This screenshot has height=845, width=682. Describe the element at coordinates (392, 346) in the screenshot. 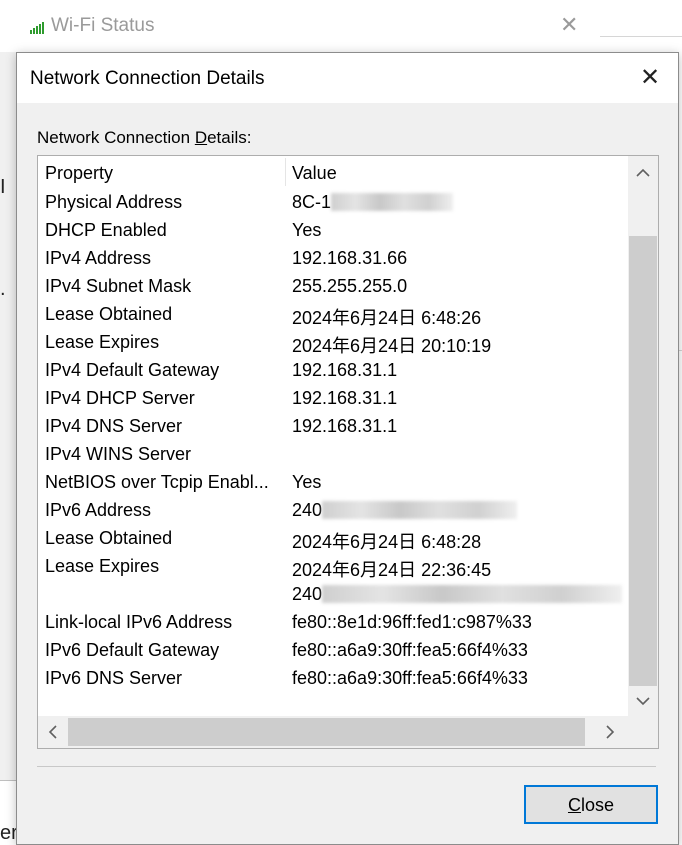

I see `value-cell: 2024年6月24日 20:10:19` at that location.